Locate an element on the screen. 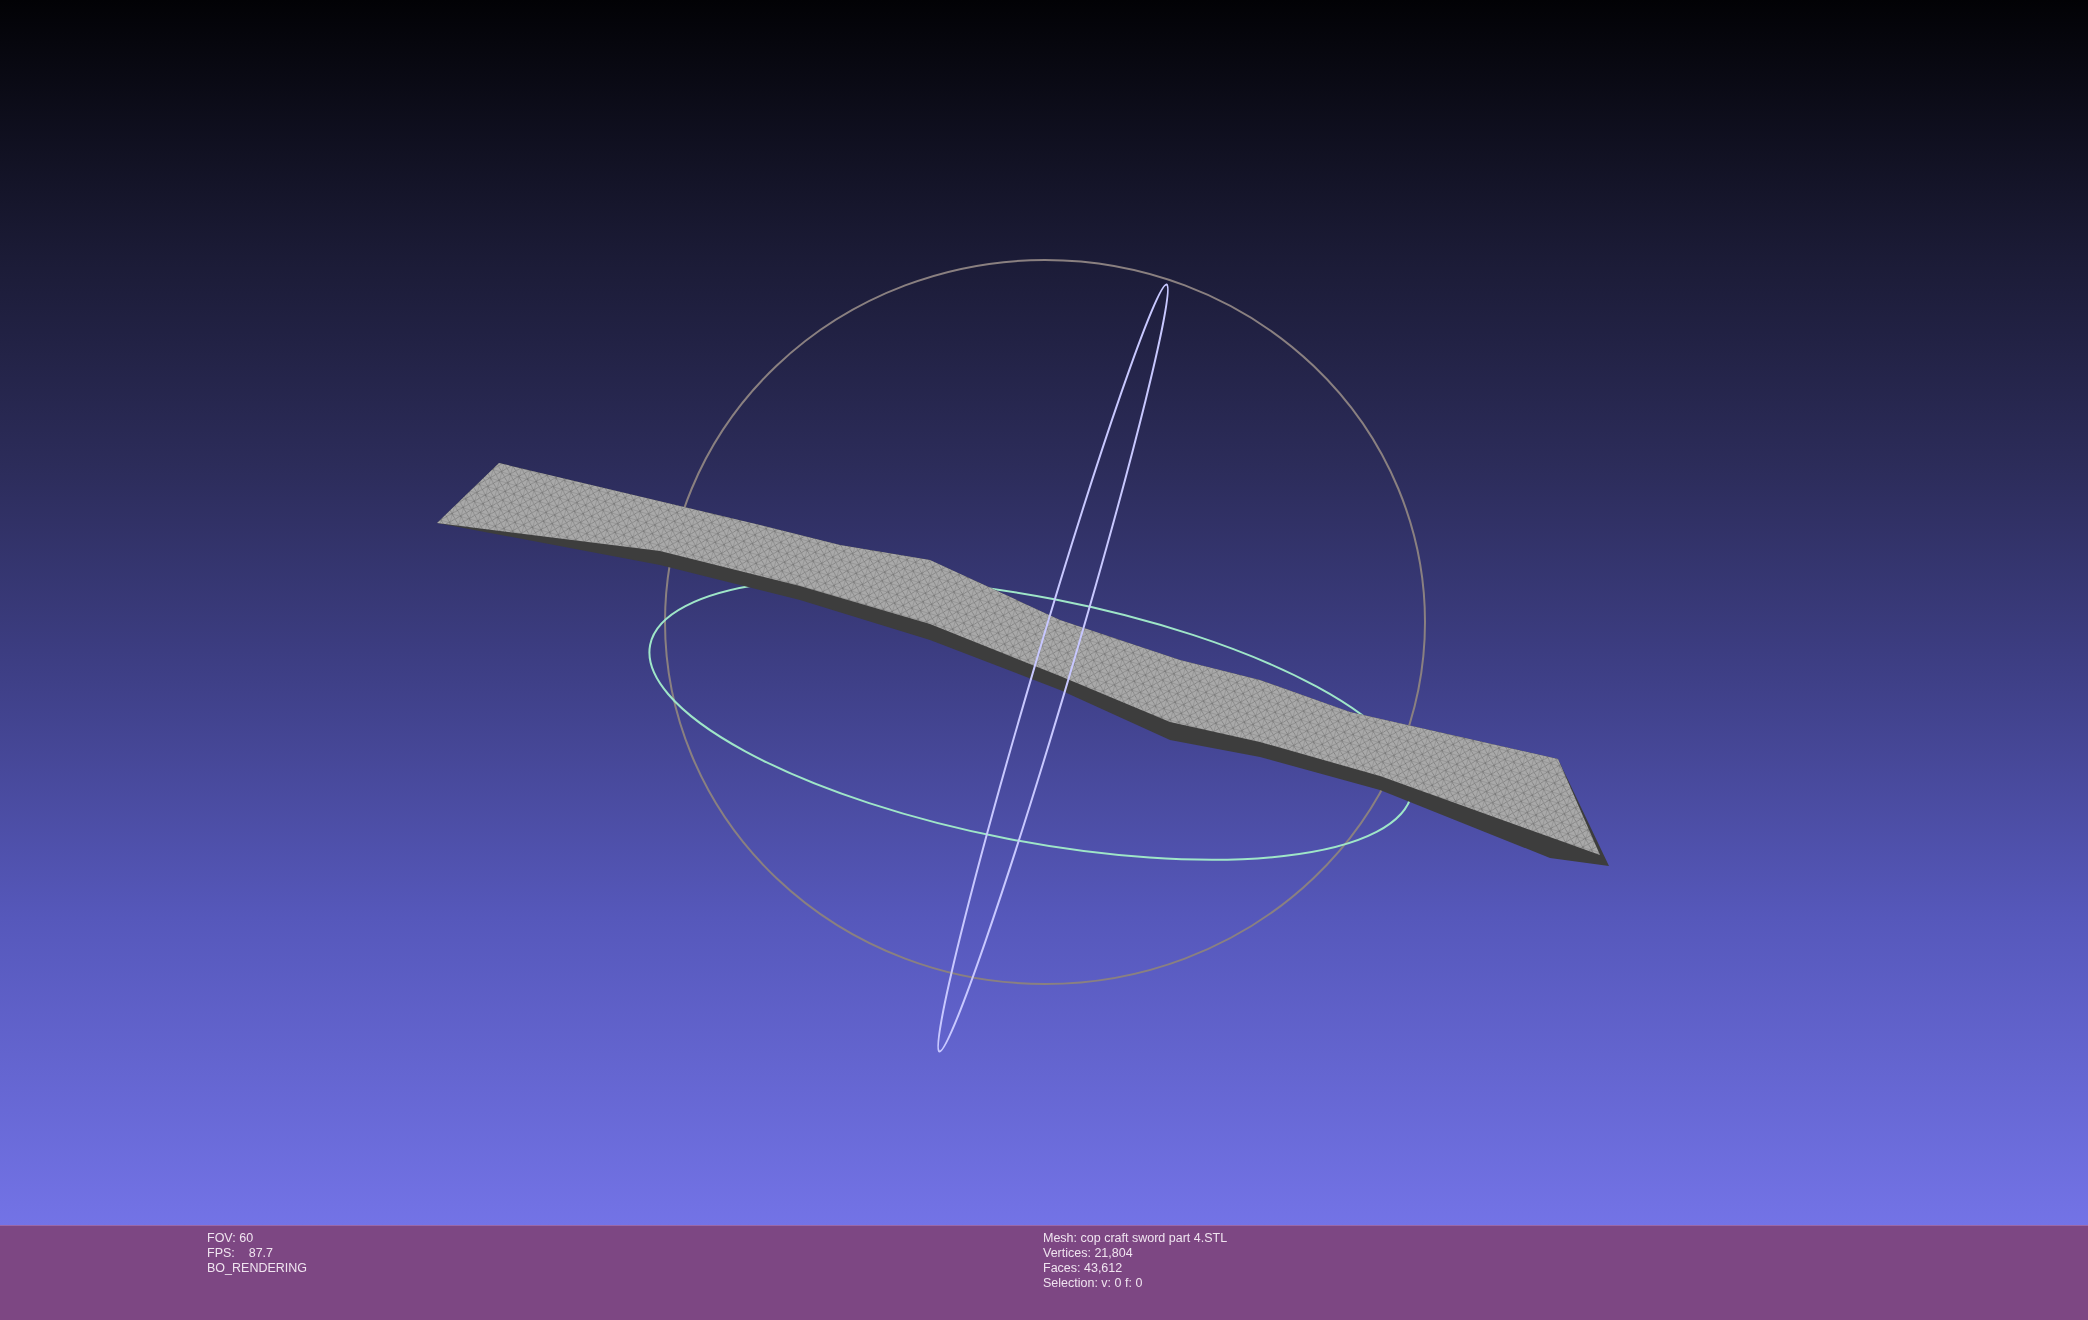  status-text: BO_RENDERING is located at coordinates (257, 1268).